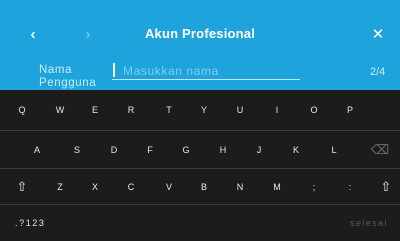 This screenshot has height=241, width=400. What do you see at coordinates (169, 110) in the screenshot?
I see `key-t: T` at bounding box center [169, 110].